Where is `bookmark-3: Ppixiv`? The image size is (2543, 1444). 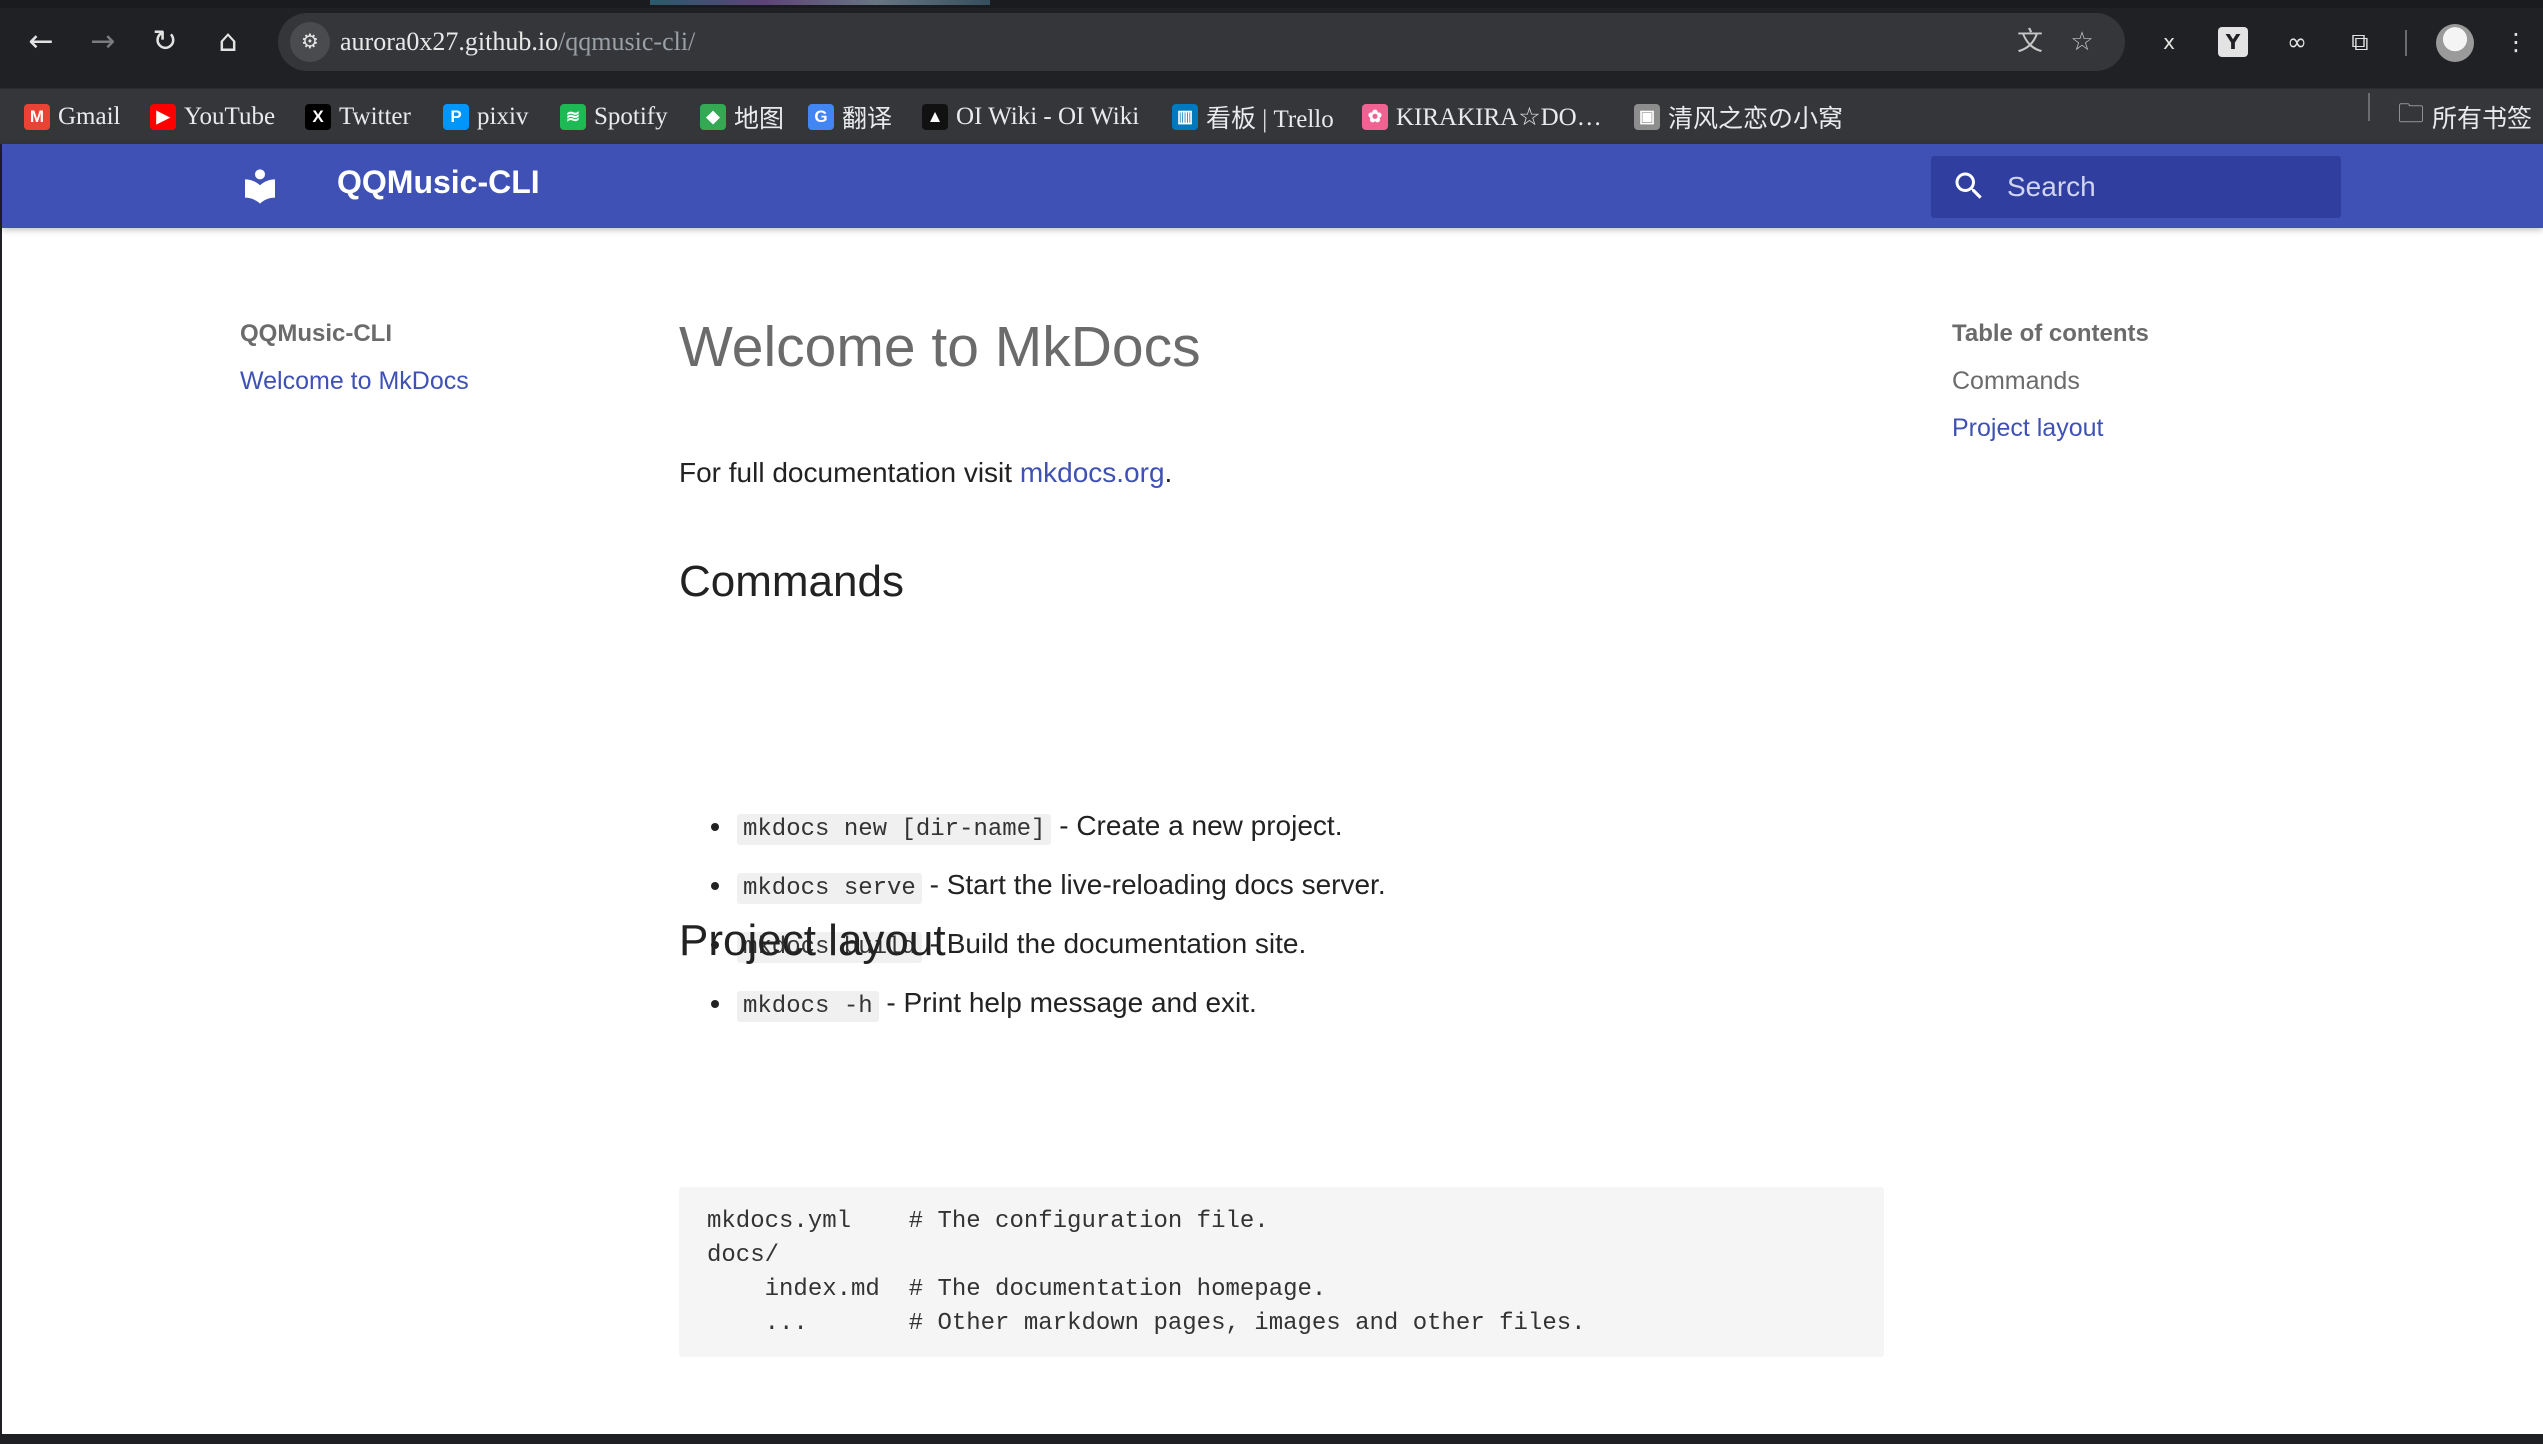
bookmark-3: Ppixiv is located at coordinates (485, 117).